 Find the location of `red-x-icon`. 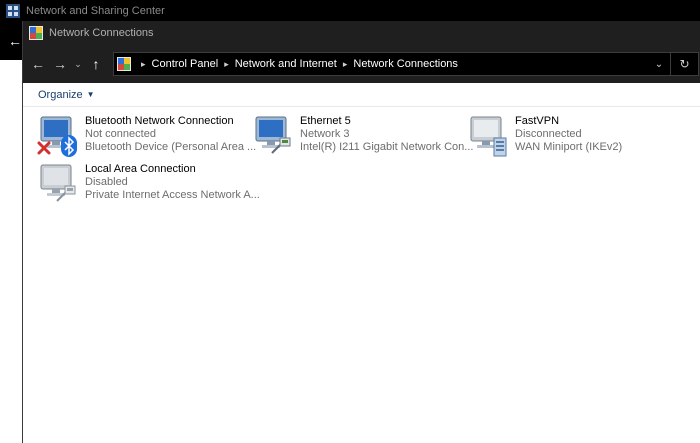

red-x-icon is located at coordinates (44, 148).